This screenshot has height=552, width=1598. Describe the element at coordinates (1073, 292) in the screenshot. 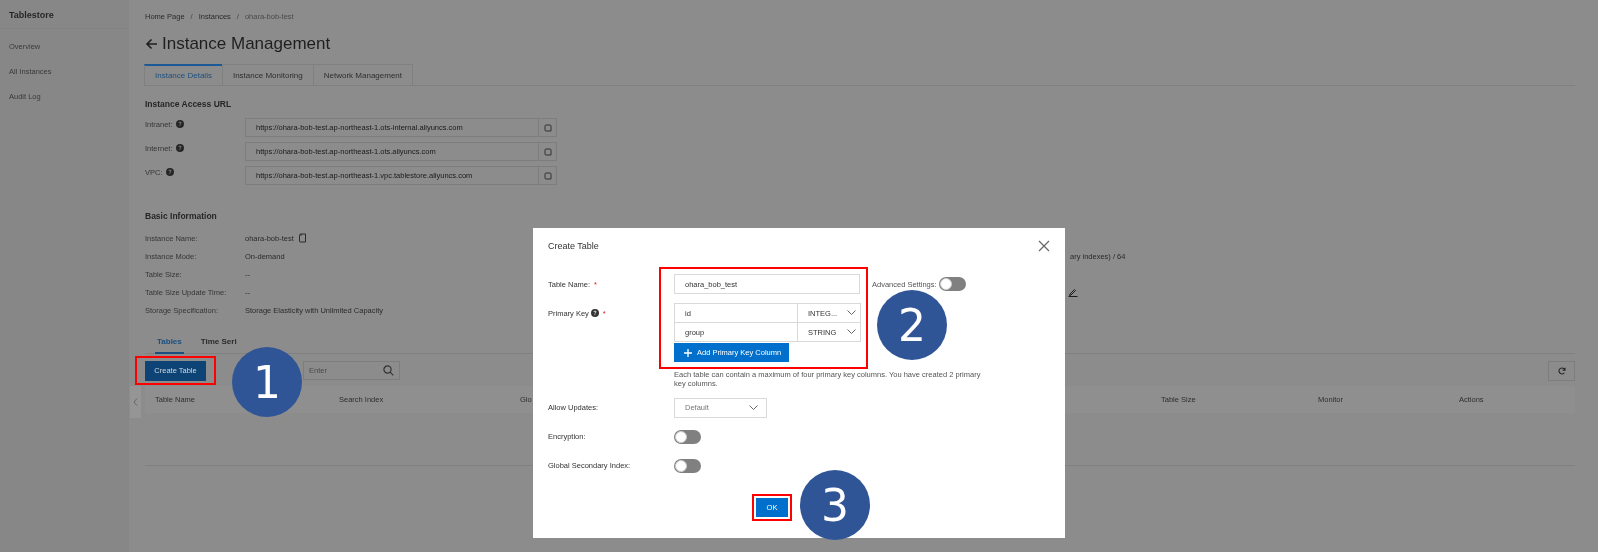

I see `pencil-icon` at that location.